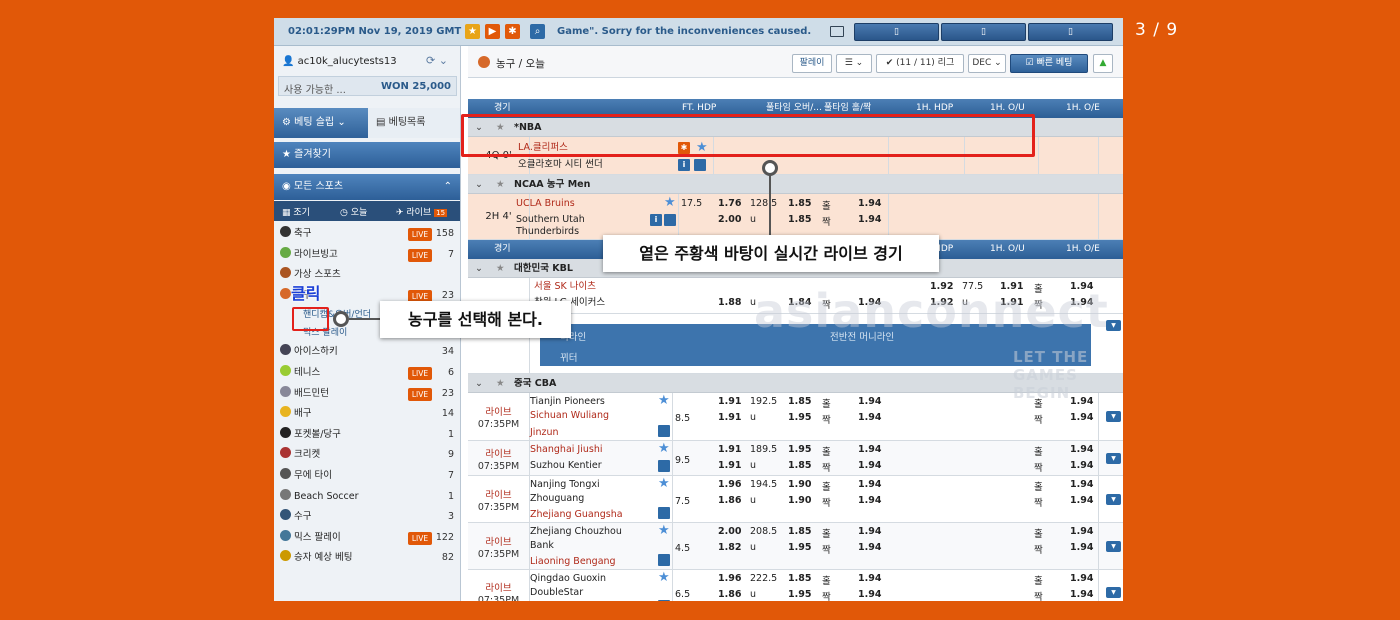  Describe the element at coordinates (566, 450) in the screenshot. I see `team-name: Shanghai Jiushi` at that location.